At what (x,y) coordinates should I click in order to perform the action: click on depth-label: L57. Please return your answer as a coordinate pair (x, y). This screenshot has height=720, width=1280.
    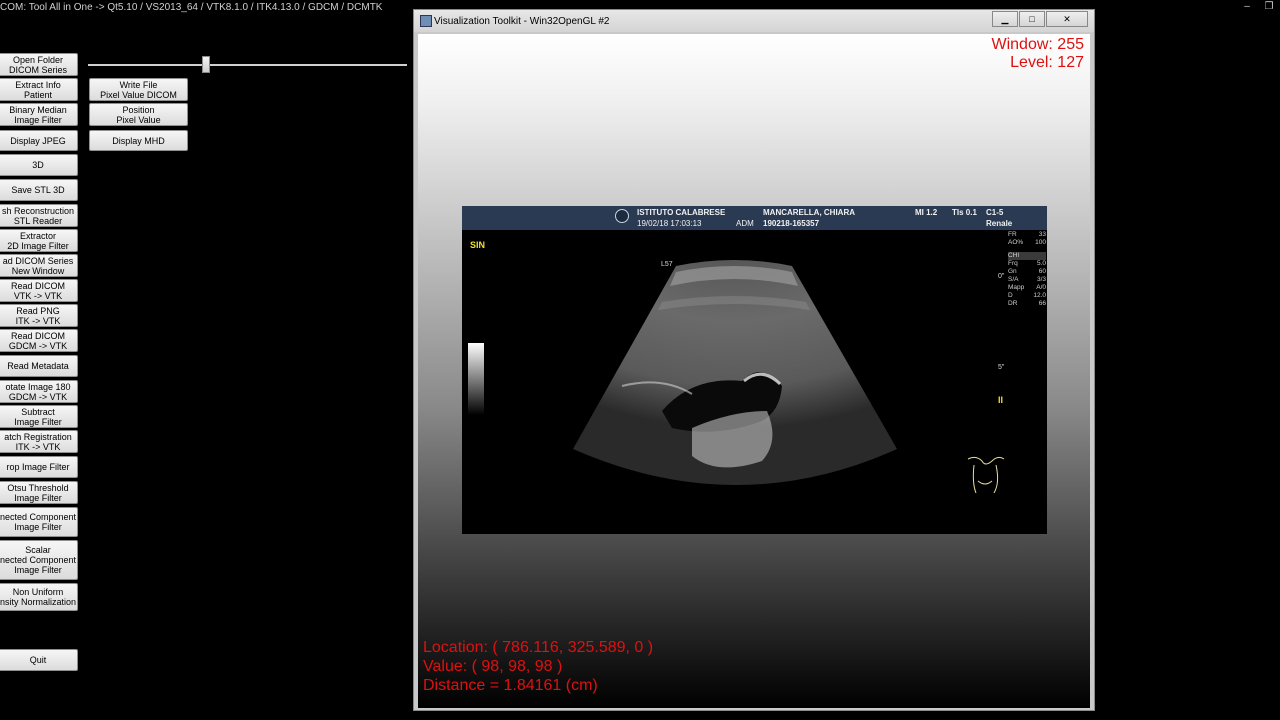
    Looking at the image, I should click on (667, 264).